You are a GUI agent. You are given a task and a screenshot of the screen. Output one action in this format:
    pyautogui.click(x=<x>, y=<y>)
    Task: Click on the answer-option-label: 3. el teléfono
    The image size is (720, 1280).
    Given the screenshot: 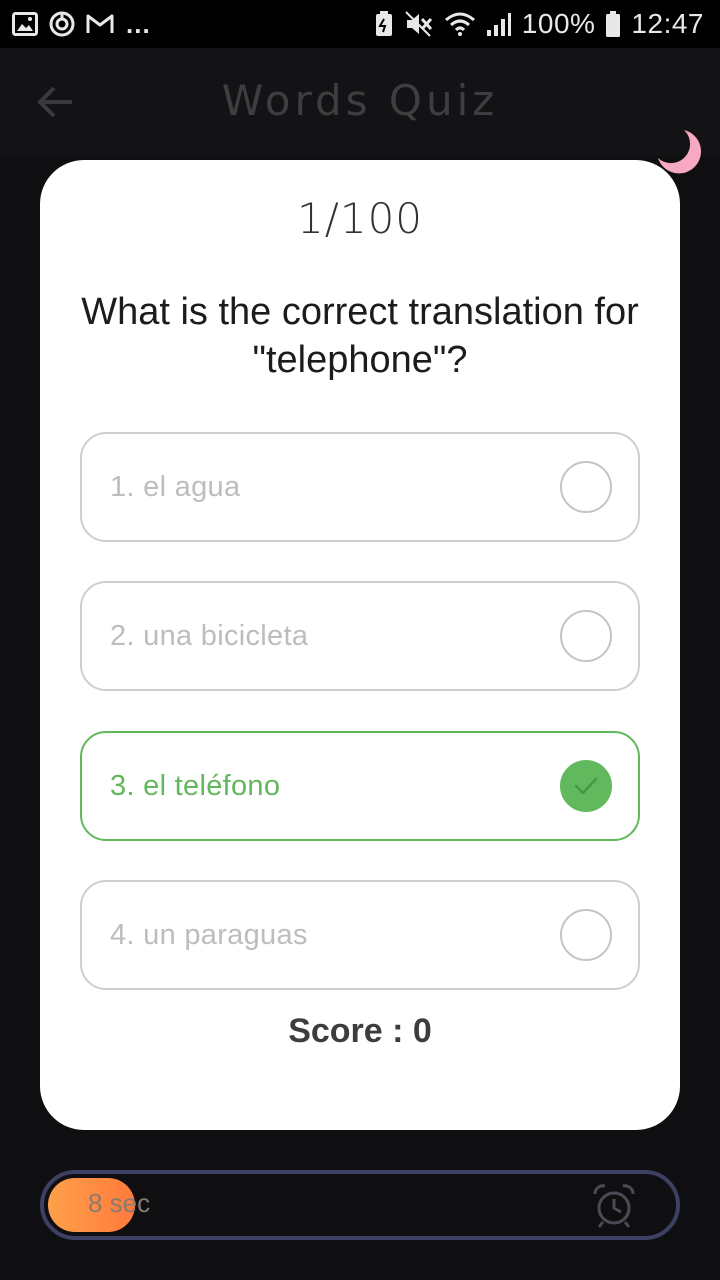 What is the action you would take?
    pyautogui.click(x=195, y=785)
    